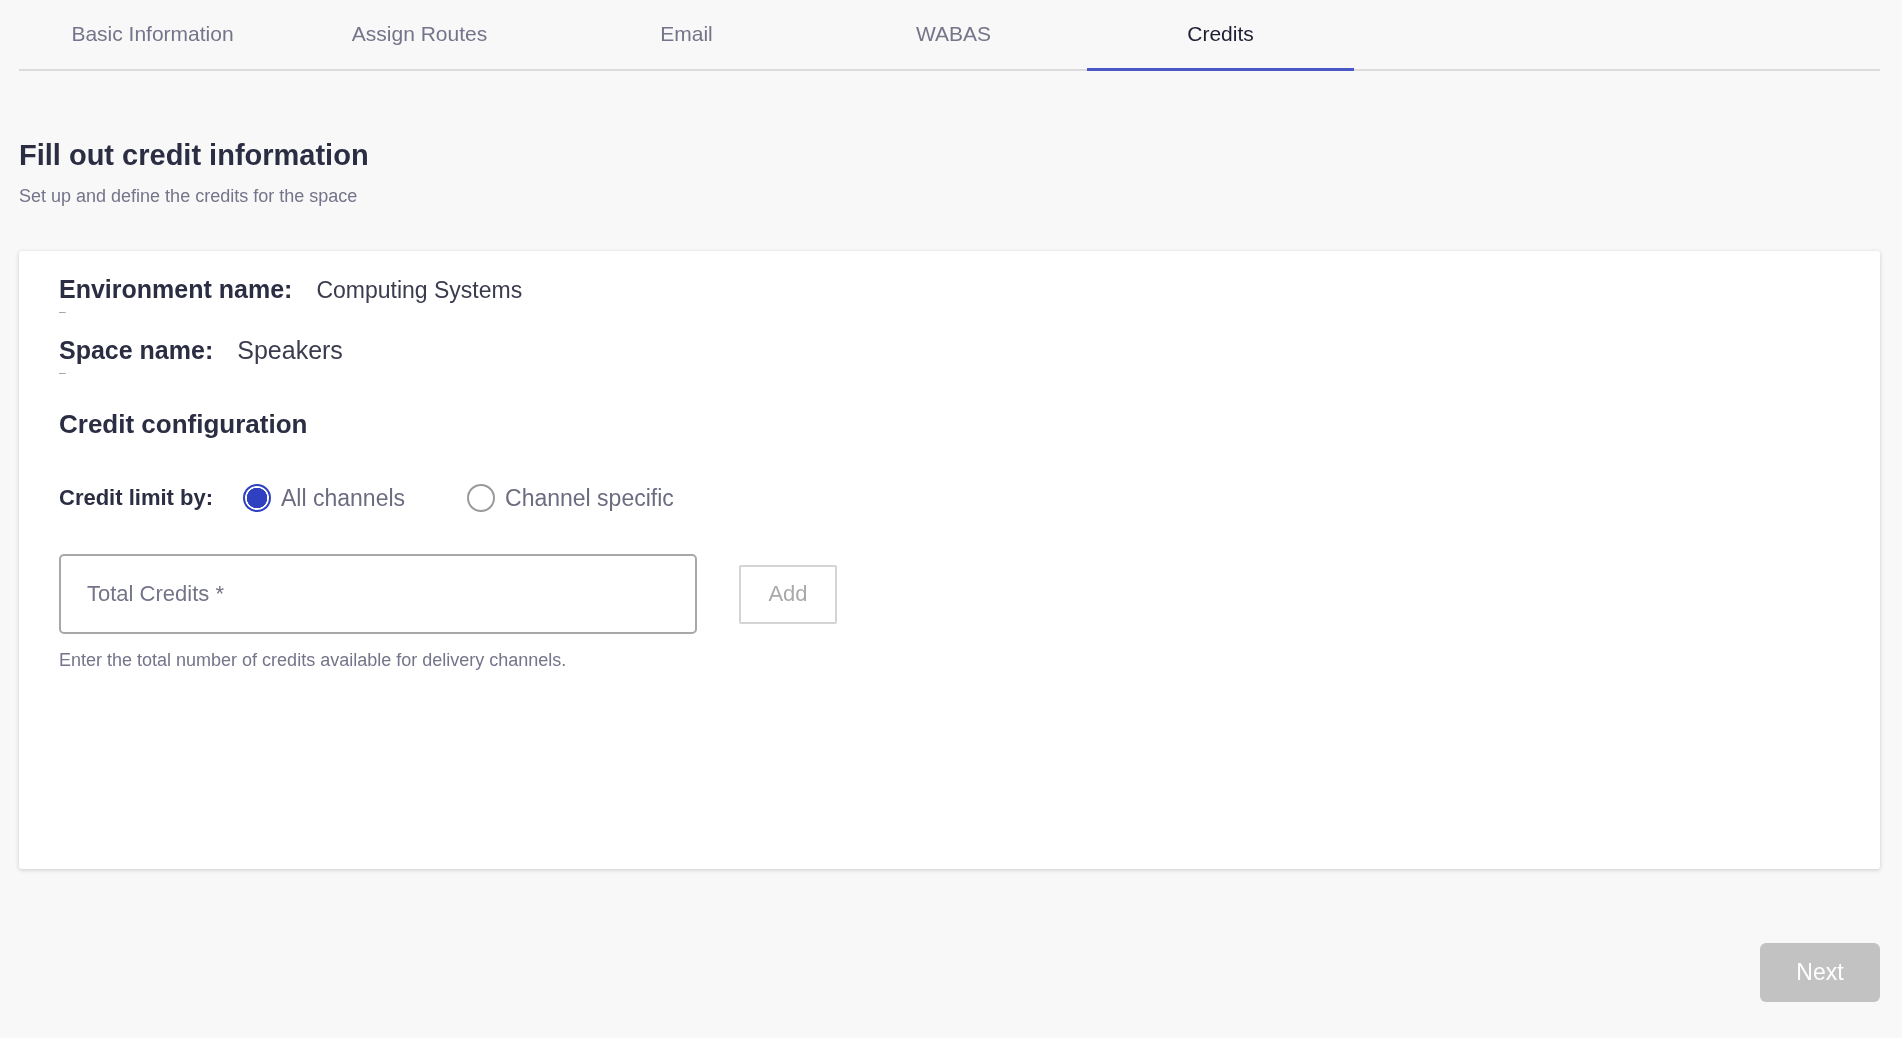 The width and height of the screenshot is (1902, 1038). What do you see at coordinates (194, 155) in the screenshot?
I see `page-title: Fill out credit information` at bounding box center [194, 155].